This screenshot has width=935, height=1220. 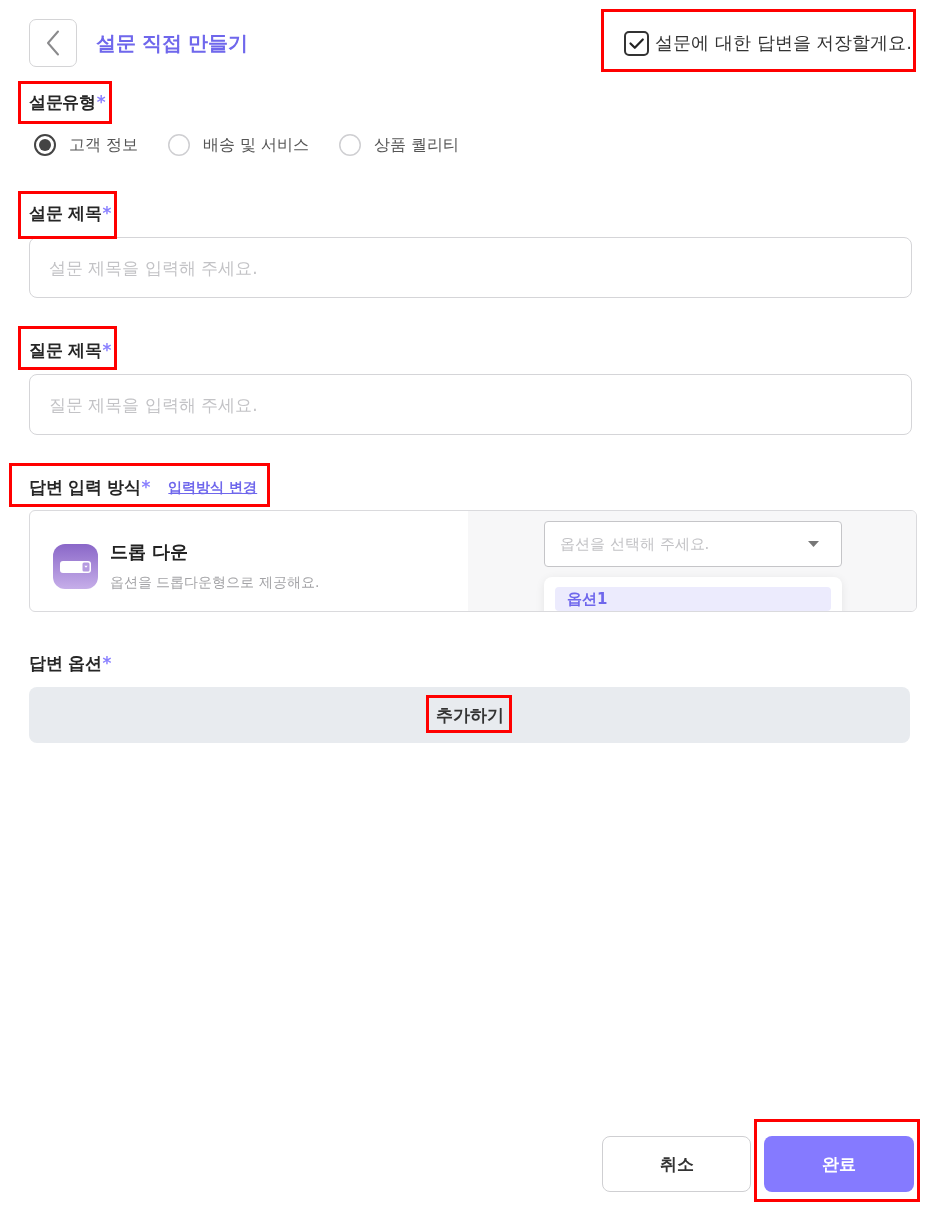 I want to click on back-button, so click(x=53, y=43).